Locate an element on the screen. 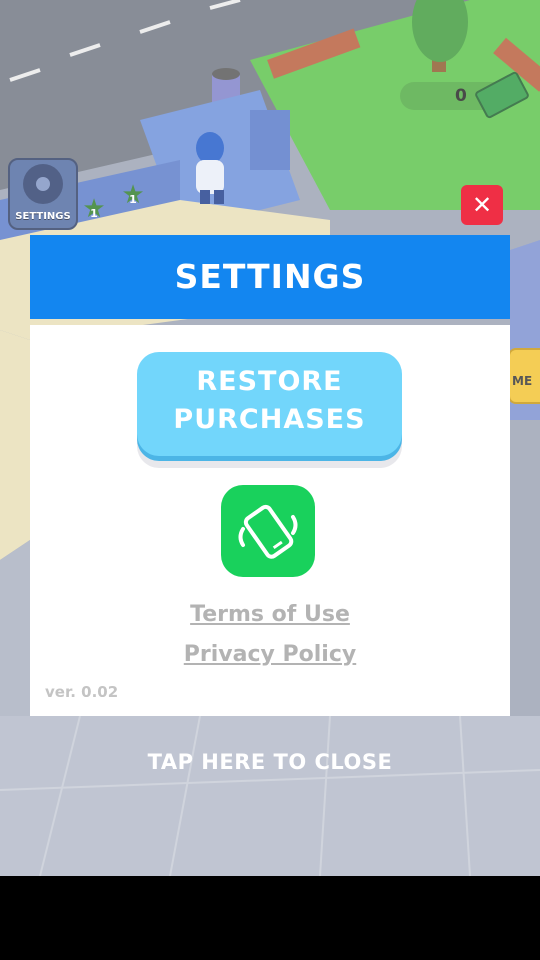 Image resolution: width=540 pixels, height=960 pixels. privacy-policy-link: Privacy Policy is located at coordinates (270, 654).